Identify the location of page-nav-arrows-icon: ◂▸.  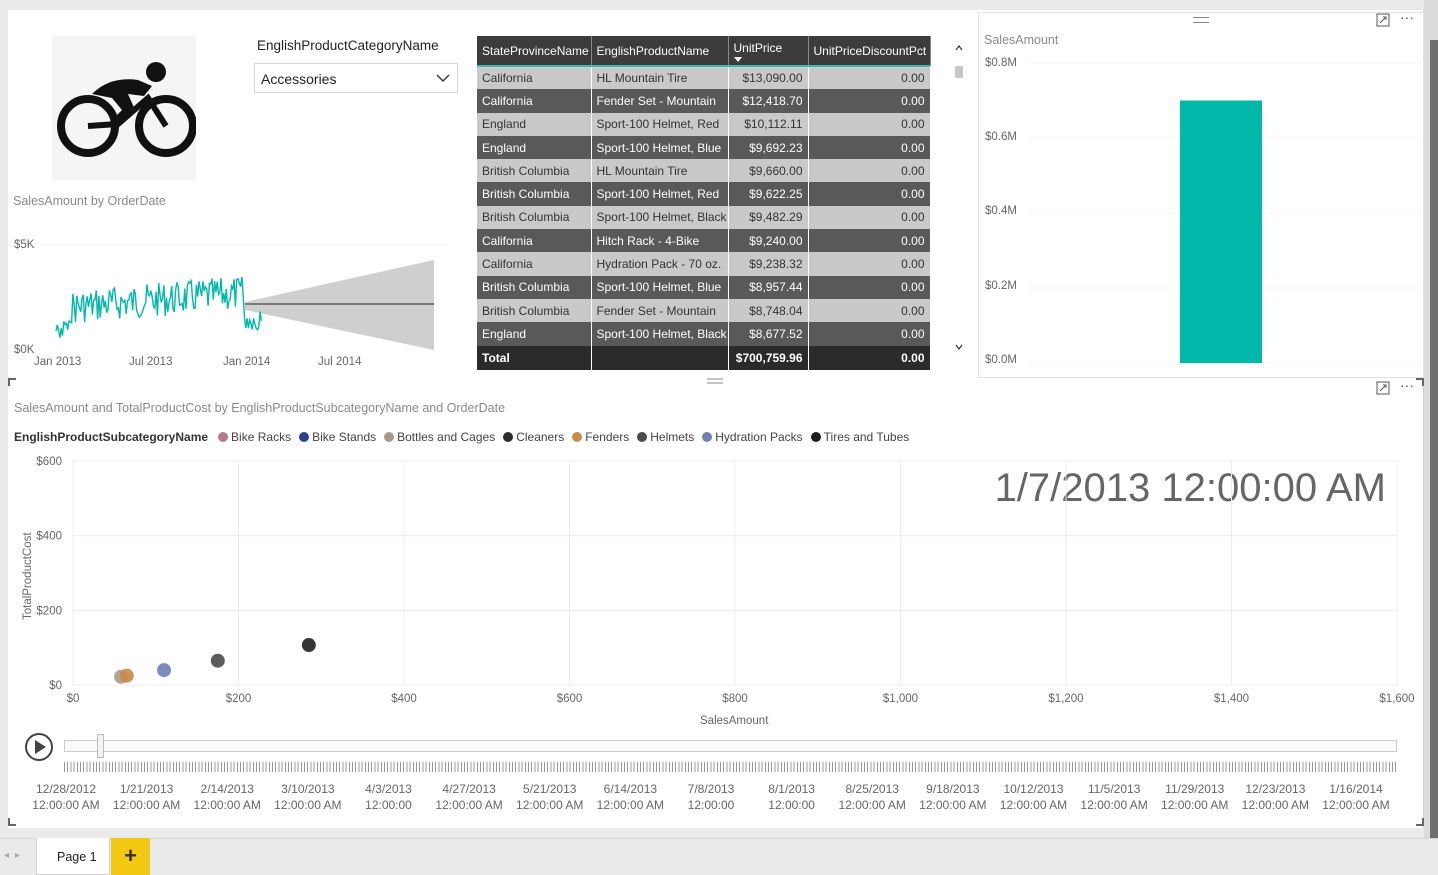
(15, 855).